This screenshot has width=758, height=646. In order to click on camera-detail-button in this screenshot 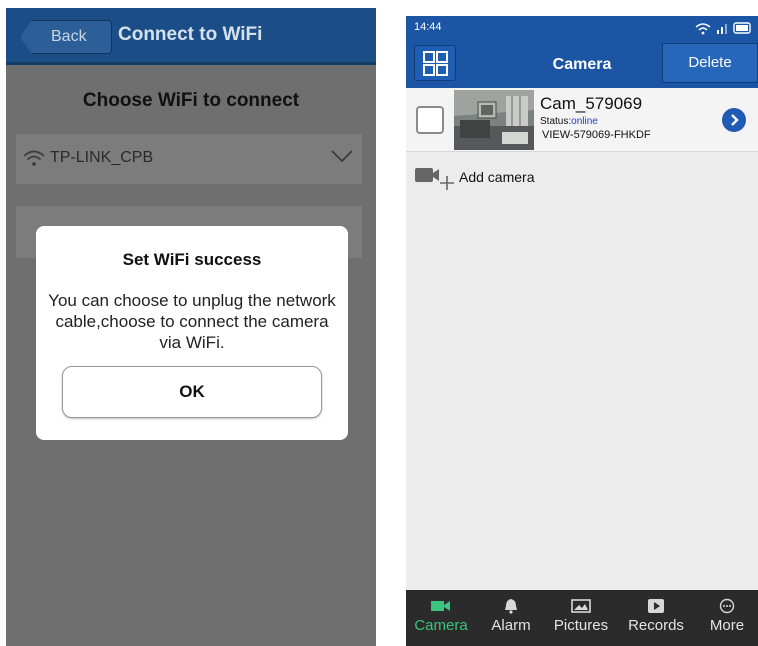, I will do `click(734, 120)`.